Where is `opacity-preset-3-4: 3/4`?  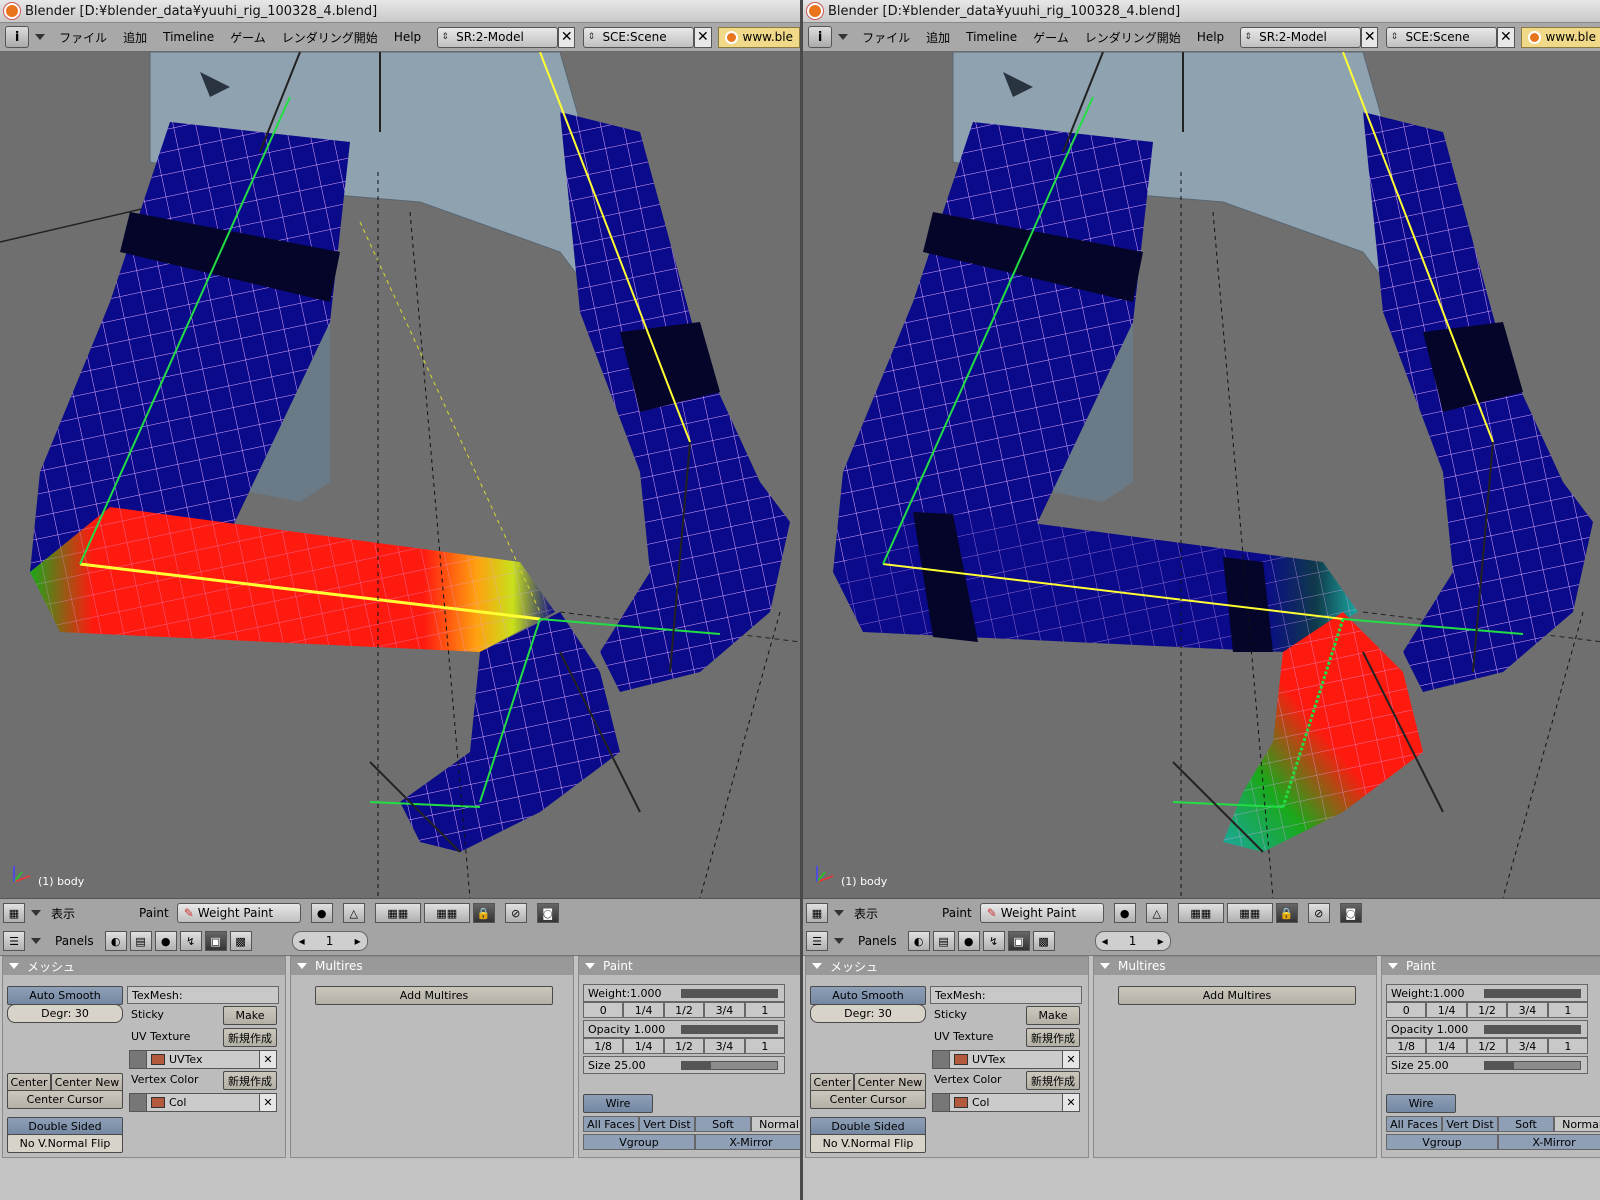 opacity-preset-3-4: 3/4 is located at coordinates (1527, 1046).